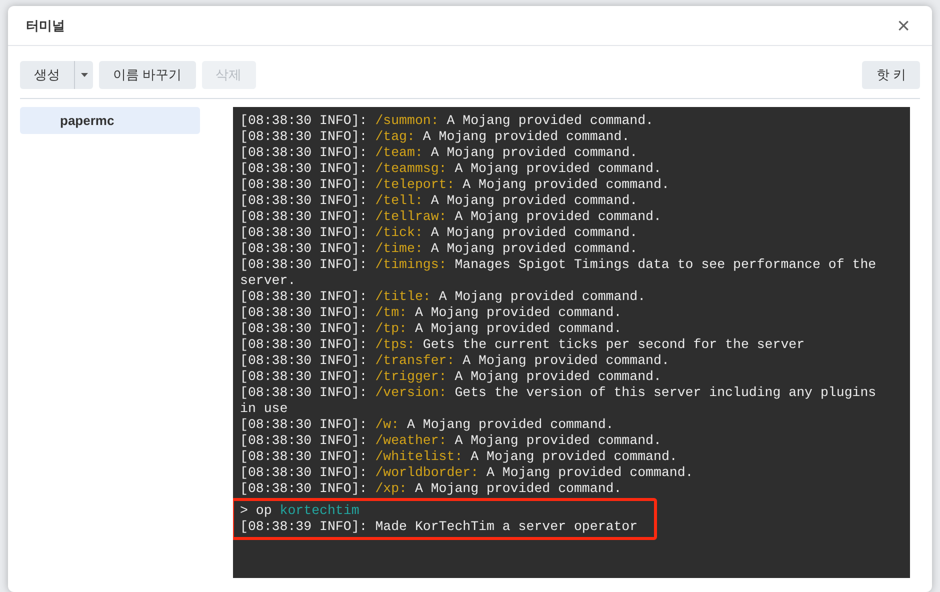  Describe the element at coordinates (451, 377) in the screenshot. I see `log-line: [08:38:30 INFO]: /trigger: A Mojang provided command.` at that location.